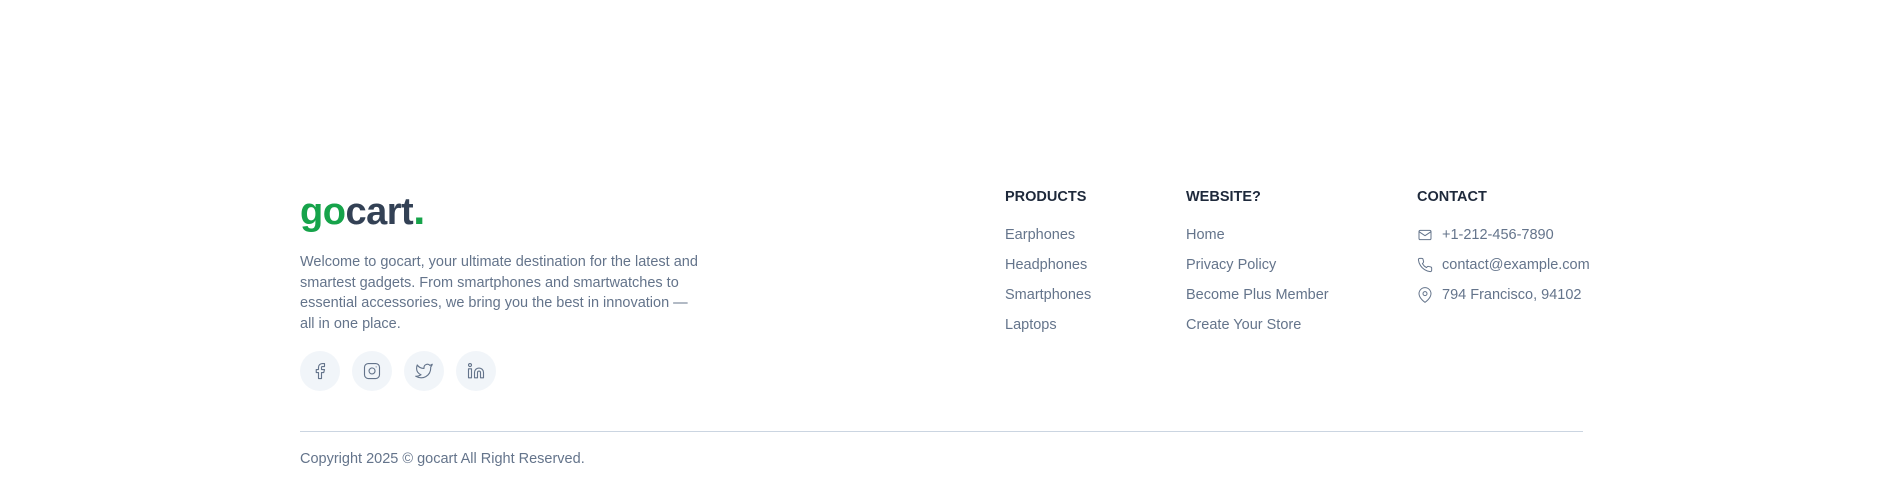 This screenshot has width=1884, height=480. I want to click on list-item: Create Your Store, so click(1257, 332).